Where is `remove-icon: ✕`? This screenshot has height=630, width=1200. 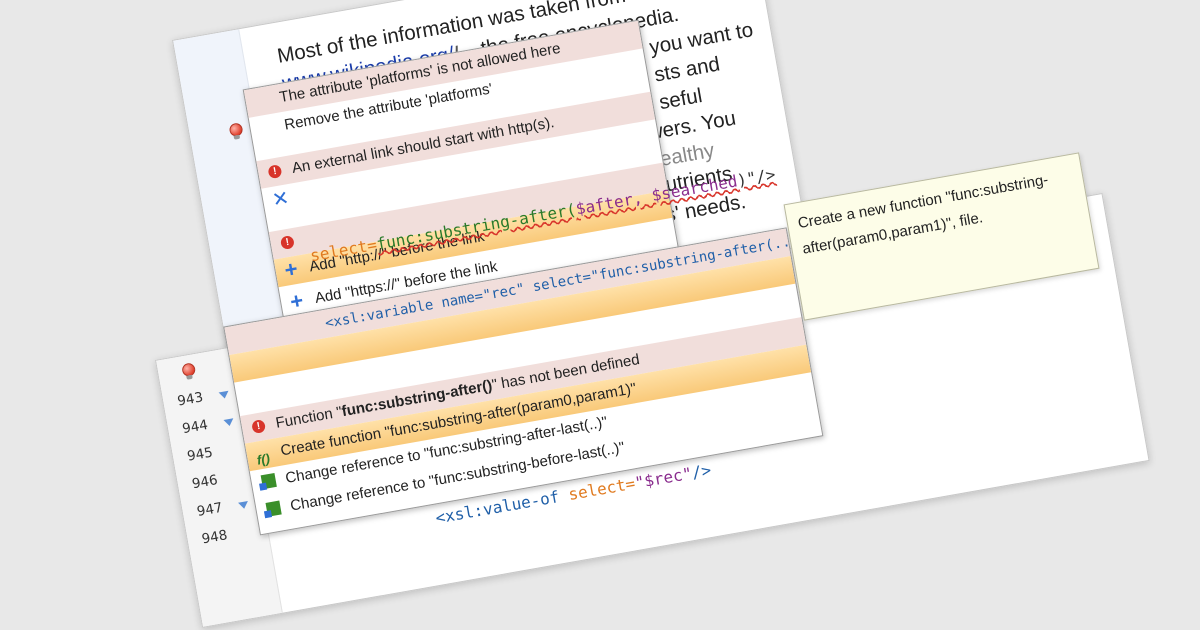 remove-icon: ✕ is located at coordinates (280, 199).